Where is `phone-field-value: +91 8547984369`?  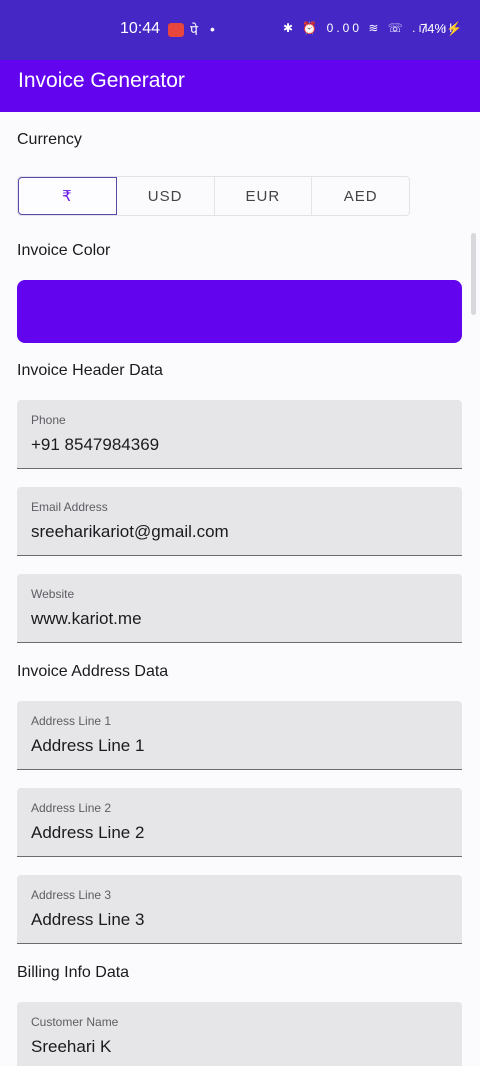 phone-field-value: +91 8547984369 is located at coordinates (95, 444).